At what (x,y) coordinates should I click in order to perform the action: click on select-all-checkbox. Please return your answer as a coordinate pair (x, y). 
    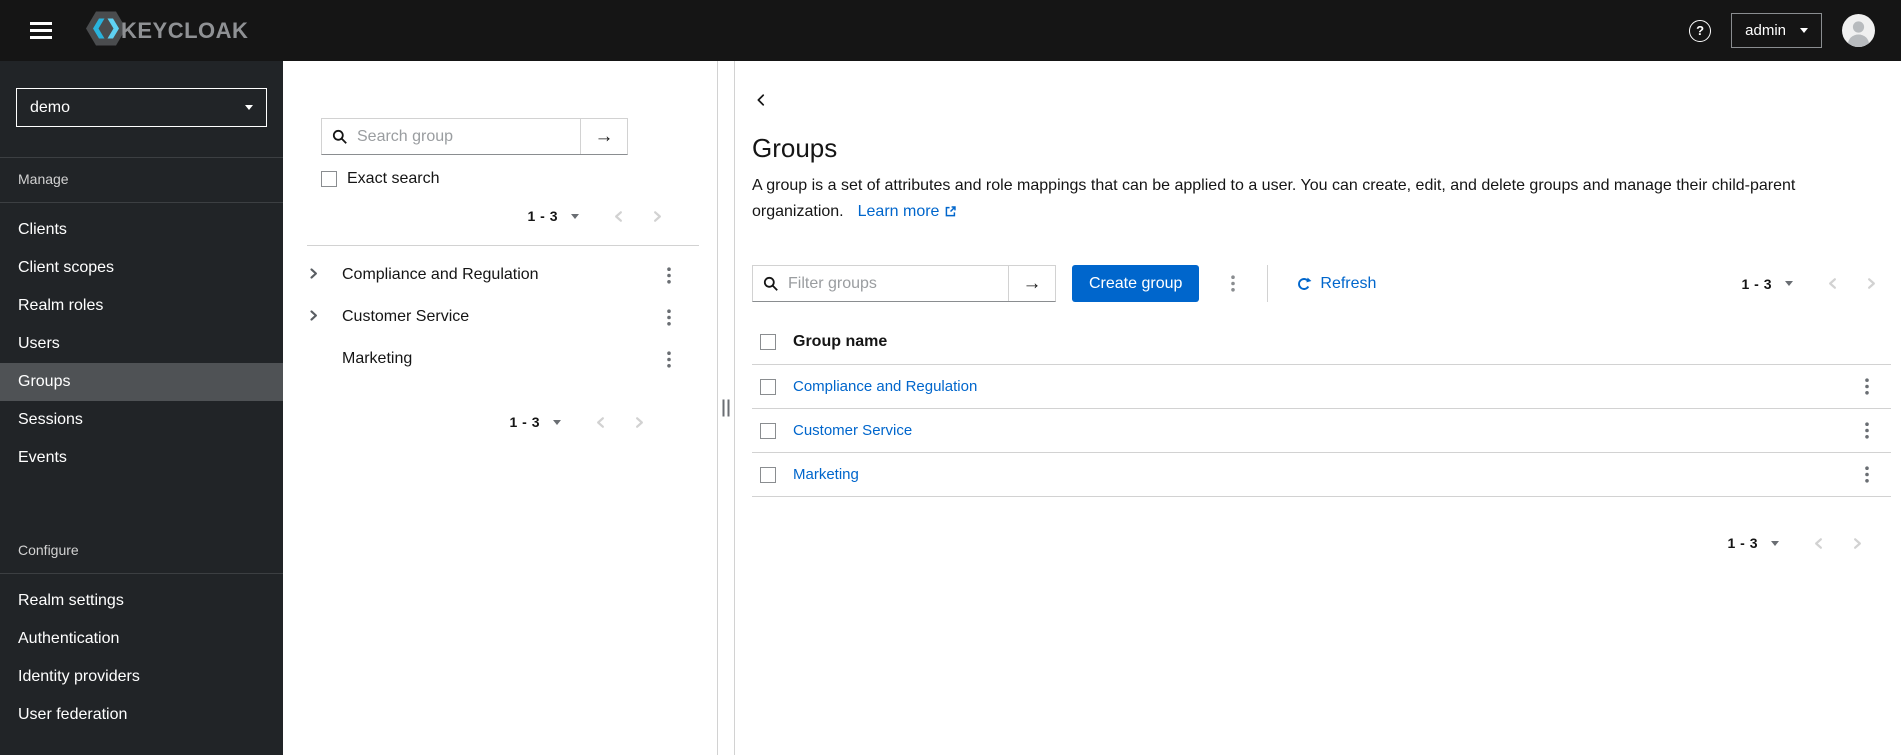
    Looking at the image, I should click on (768, 342).